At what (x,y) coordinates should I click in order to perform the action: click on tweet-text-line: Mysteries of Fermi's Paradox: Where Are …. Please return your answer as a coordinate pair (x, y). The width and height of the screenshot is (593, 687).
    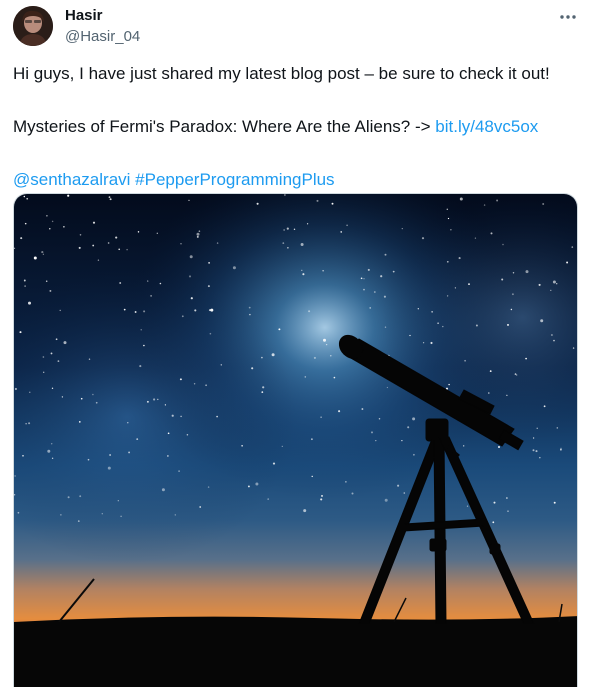
    Looking at the image, I should click on (298, 126).